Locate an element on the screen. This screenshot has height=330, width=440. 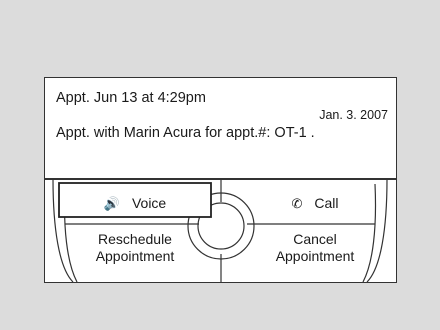
call-label: Call is located at coordinates (326, 202).